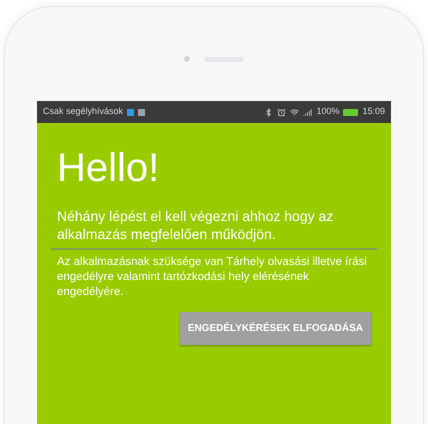 This screenshot has width=428, height=424. Describe the element at coordinates (195, 225) in the screenshot. I see `intro-text: Néhány lépést el kell végezni ahhoz hogy az alkalmazás megfelelően működjön.` at that location.